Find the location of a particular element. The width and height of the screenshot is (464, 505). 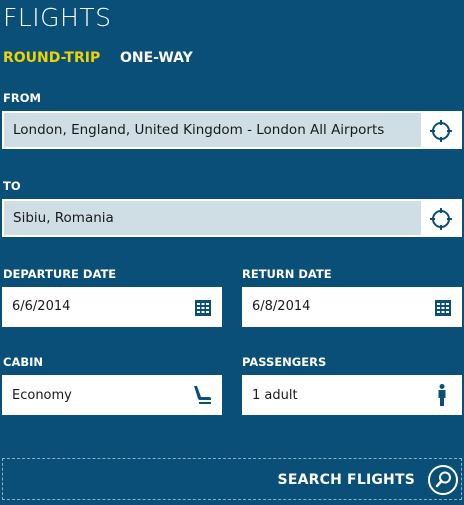

from-crosshair-icon is located at coordinates (441, 131).